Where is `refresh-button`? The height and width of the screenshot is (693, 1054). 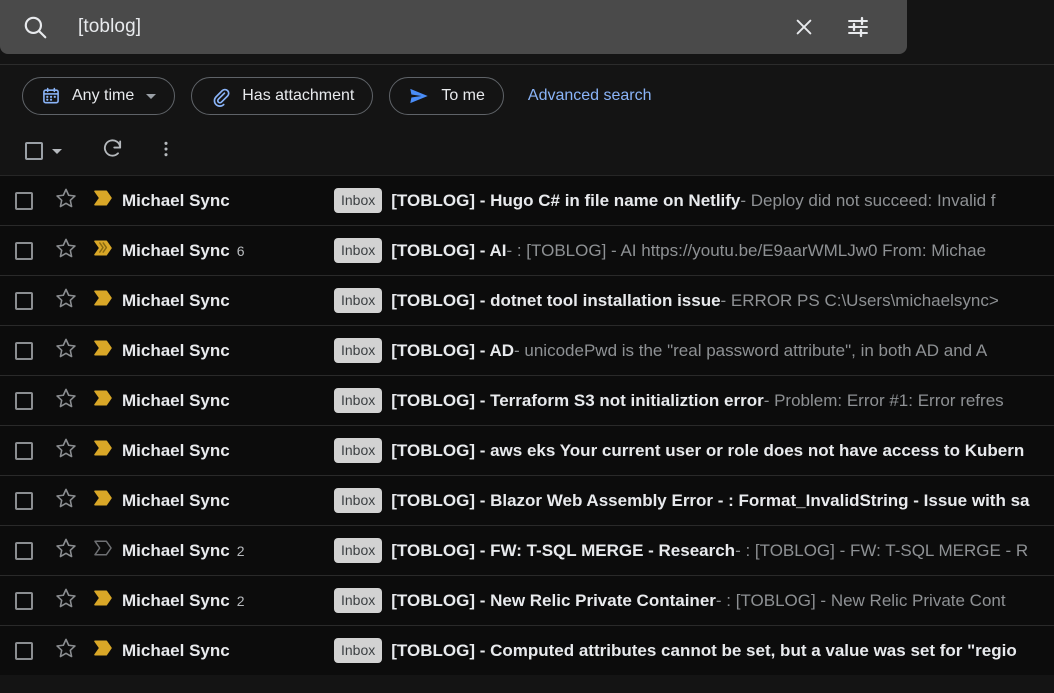
refresh-button is located at coordinates (112, 151).